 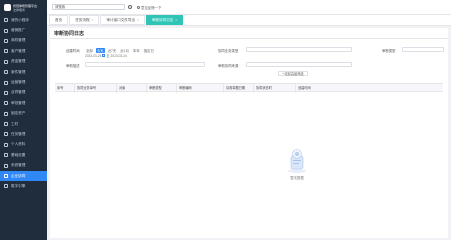 I want to click on time-filter-option: 指定日, so click(x=149, y=50).